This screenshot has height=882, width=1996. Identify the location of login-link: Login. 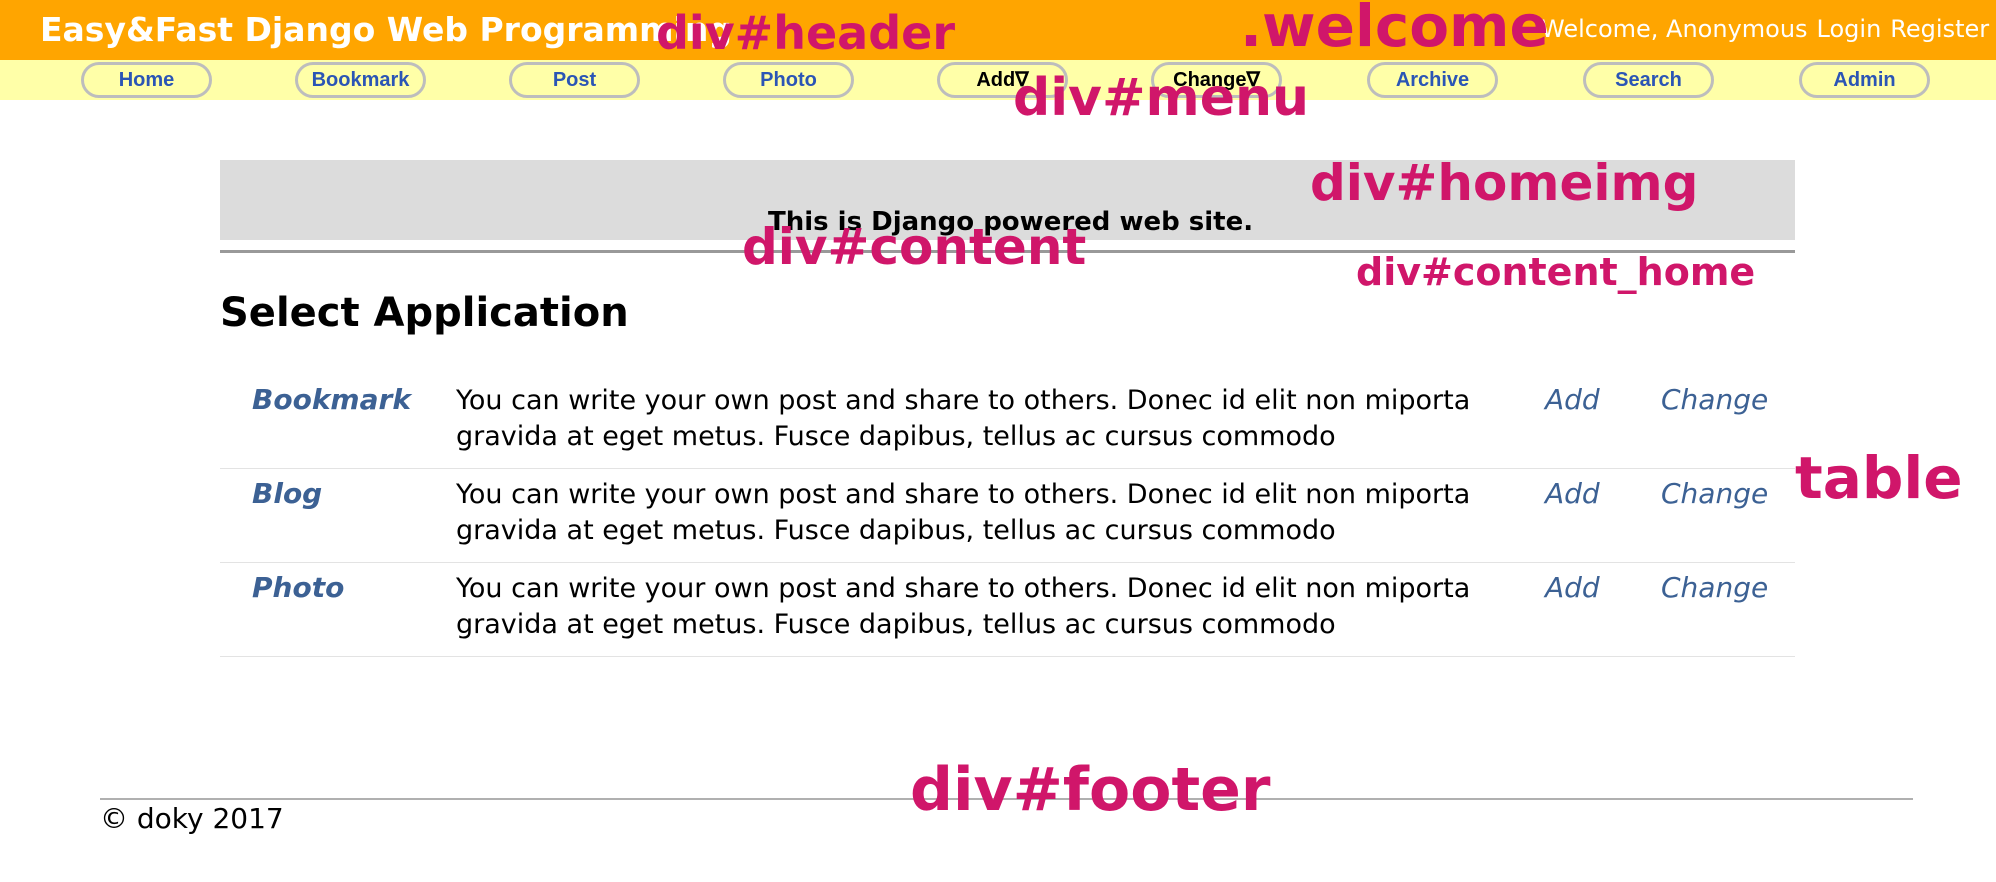
(1849, 29).